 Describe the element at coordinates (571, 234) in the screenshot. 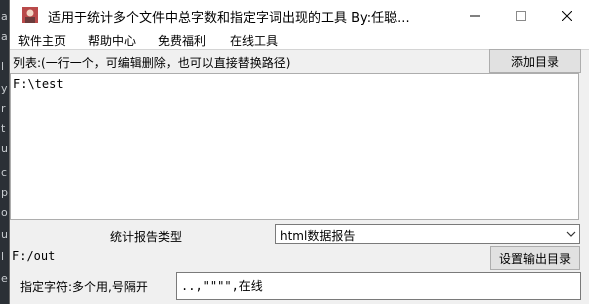

I see `chevron-down-icon` at that location.